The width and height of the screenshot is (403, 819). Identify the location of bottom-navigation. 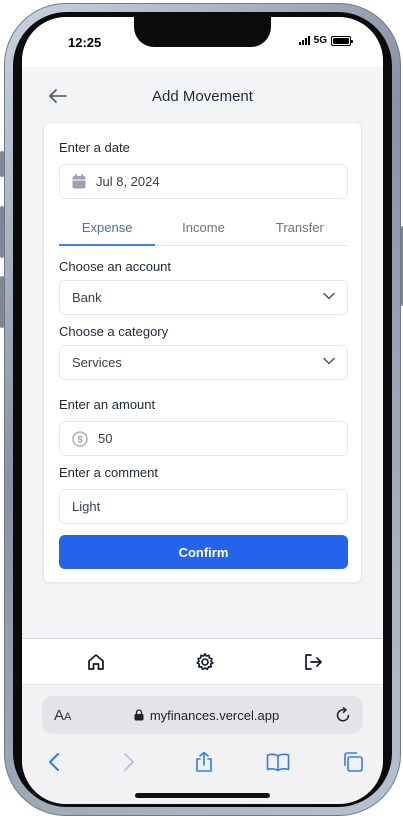
(202, 661).